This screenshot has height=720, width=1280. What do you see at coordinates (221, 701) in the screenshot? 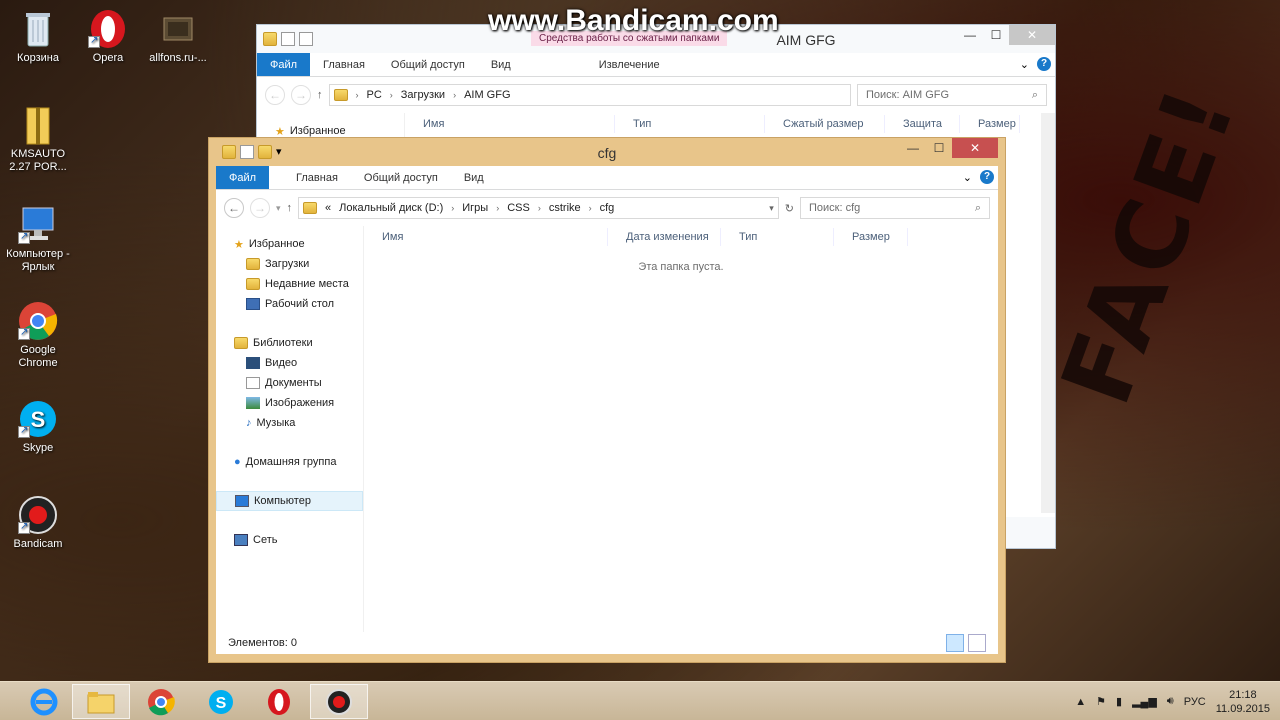
I see `taskbar-app-skype: S` at bounding box center [221, 701].